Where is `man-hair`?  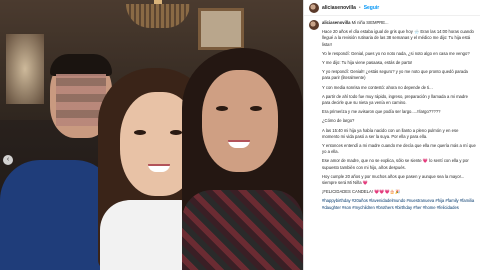 man-hair is located at coordinates (81, 65).